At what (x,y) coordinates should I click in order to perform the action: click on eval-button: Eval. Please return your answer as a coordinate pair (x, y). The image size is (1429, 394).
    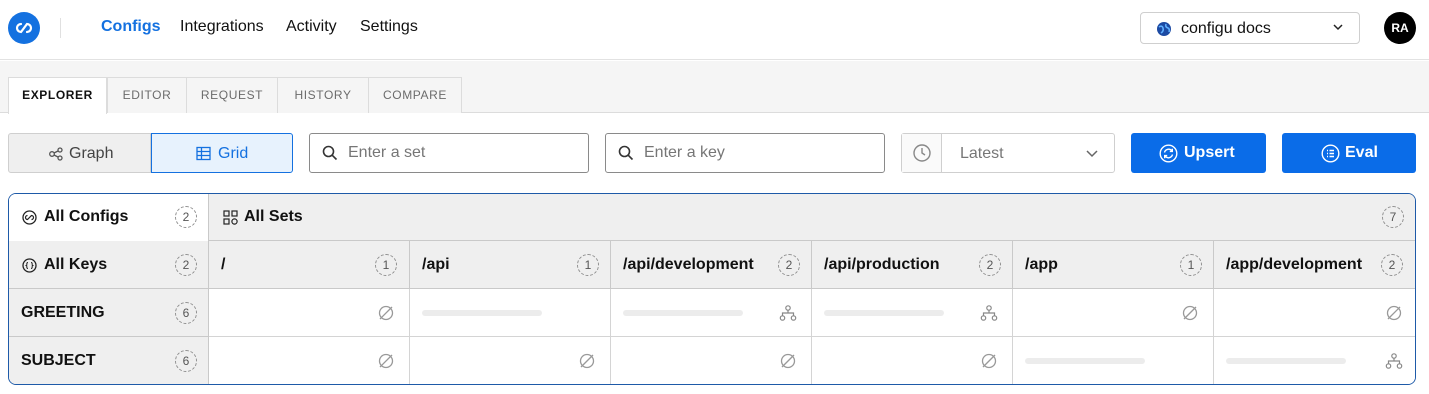
    Looking at the image, I should click on (1349, 153).